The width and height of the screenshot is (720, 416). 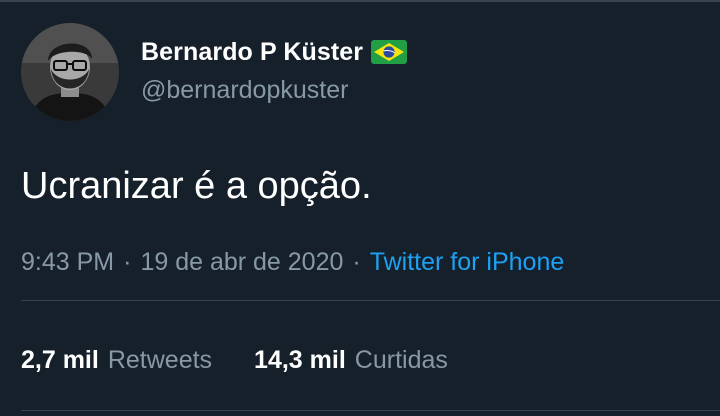 What do you see at coordinates (196, 186) in the screenshot?
I see `tweet-text: Ucranizar é a opção.` at bounding box center [196, 186].